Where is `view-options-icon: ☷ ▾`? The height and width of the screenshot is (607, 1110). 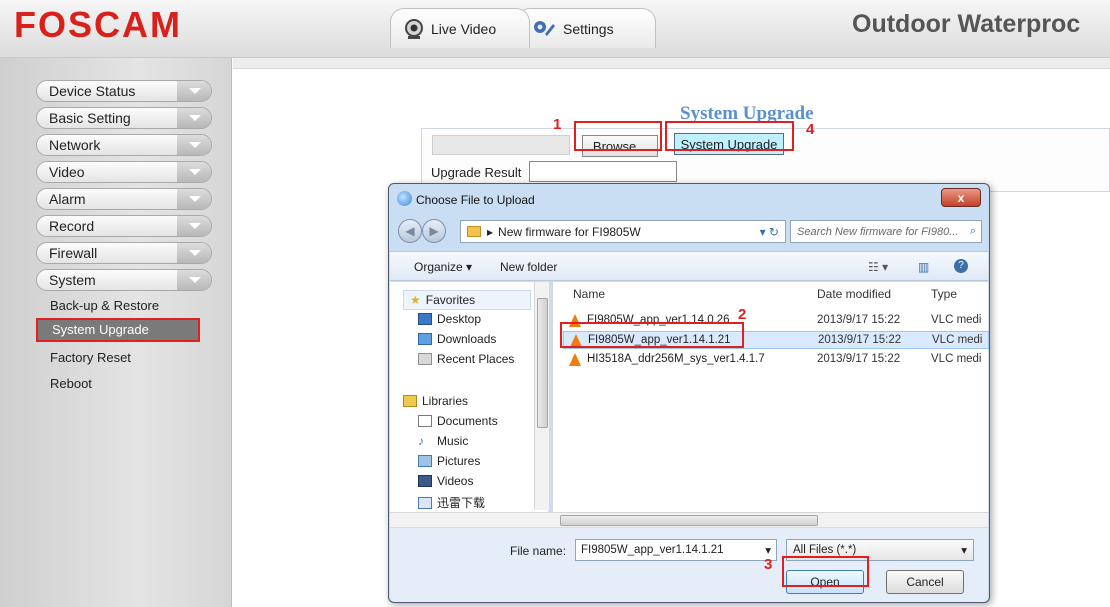
view-options-icon: ☷ ▾ is located at coordinates (878, 267).